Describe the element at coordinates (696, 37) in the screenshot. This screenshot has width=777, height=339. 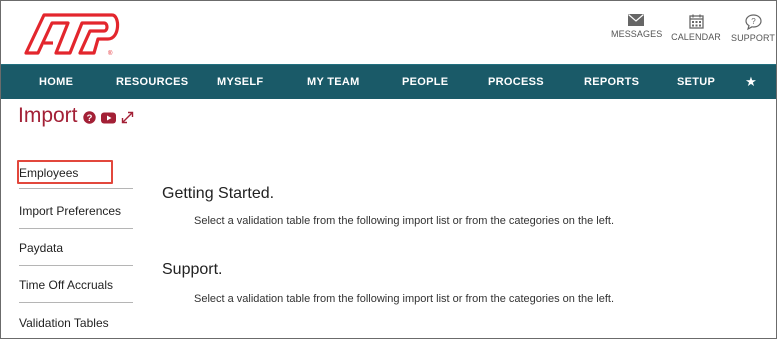
I see `calendar-label: CALENDAR` at that location.